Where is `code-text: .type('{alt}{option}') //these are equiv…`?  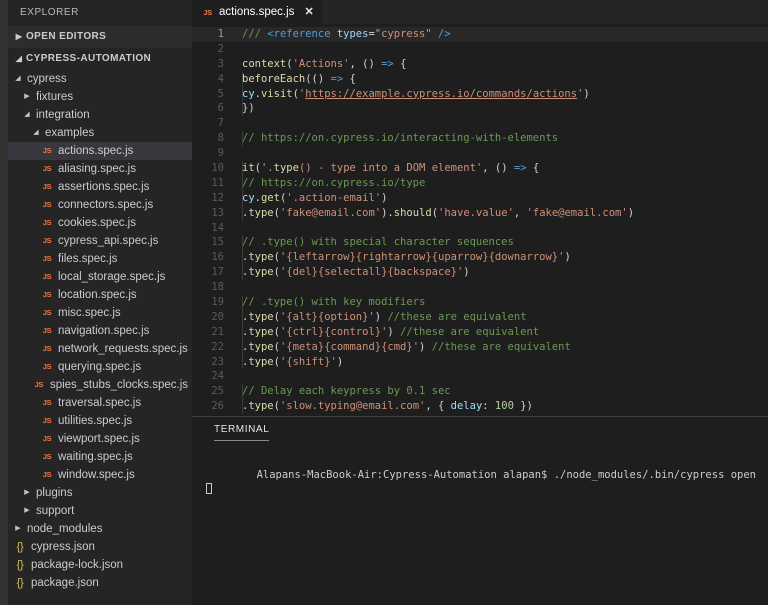
code-text: .type('{alt}{option}') //these are equiv… is located at coordinates (384, 317).